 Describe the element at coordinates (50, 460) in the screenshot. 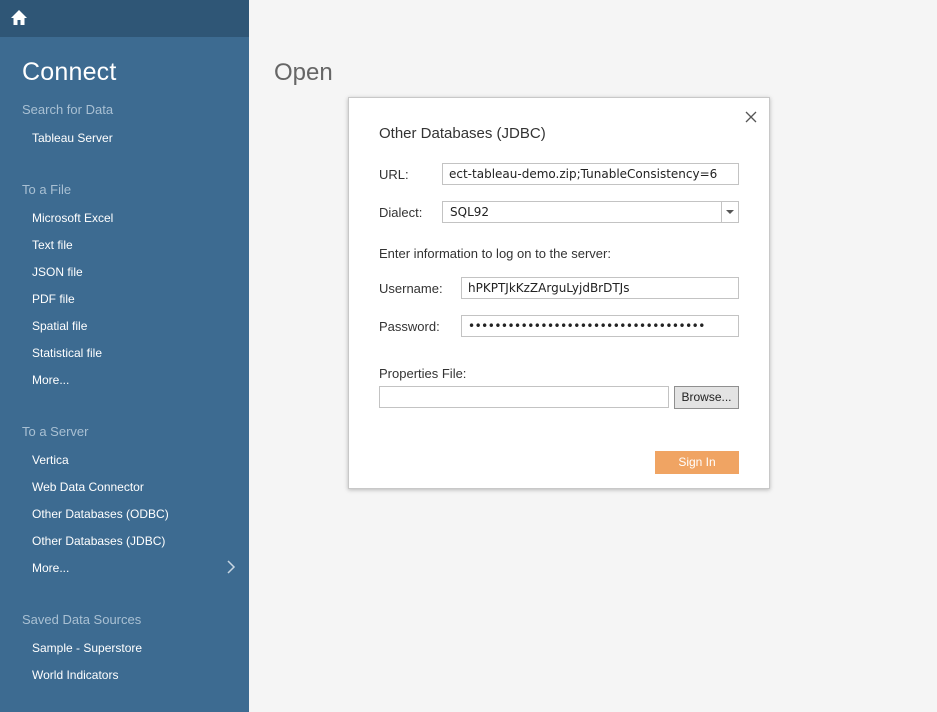

I see `sidebar-item-vertica: Vertica` at that location.